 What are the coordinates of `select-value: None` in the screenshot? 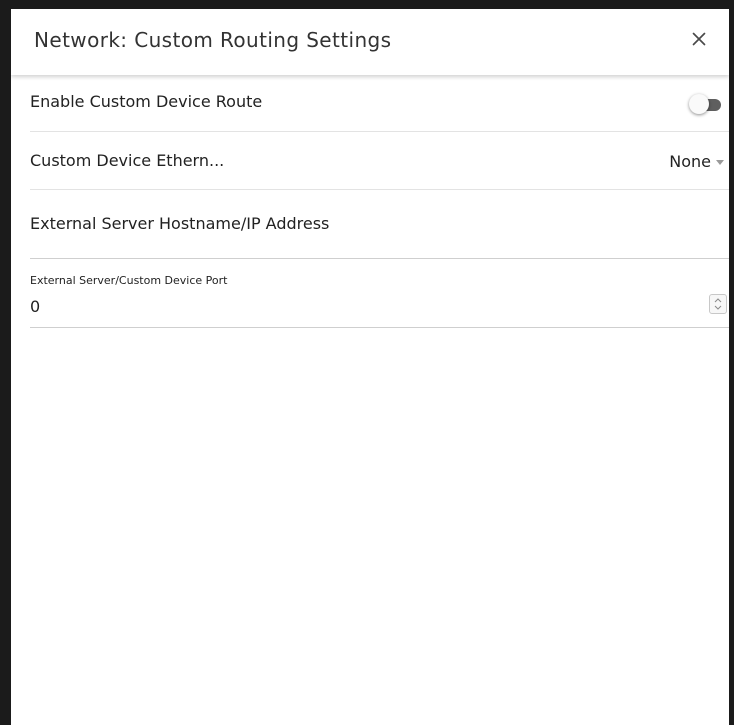 It's located at (690, 161).